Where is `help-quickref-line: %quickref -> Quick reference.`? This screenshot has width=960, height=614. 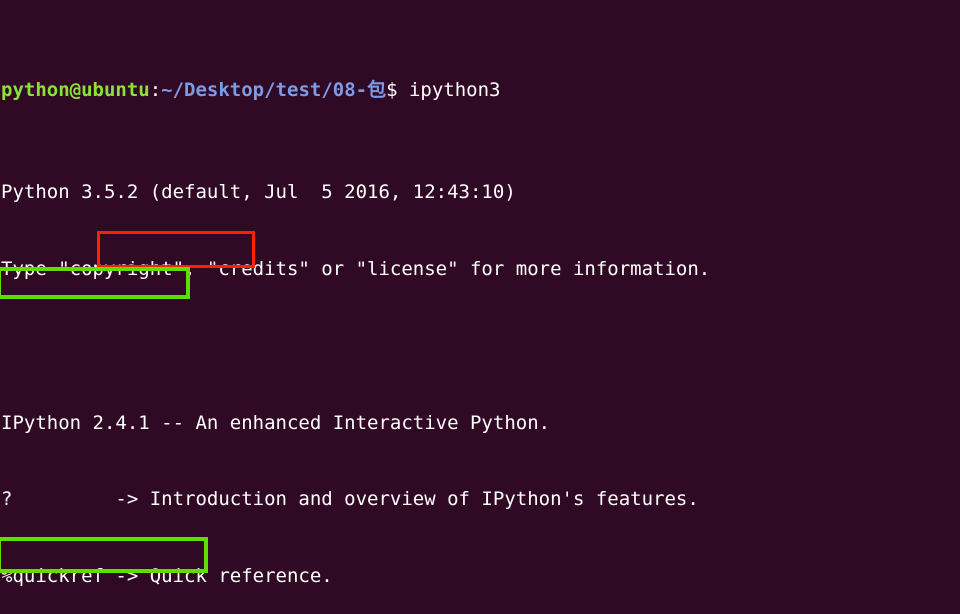
help-quickref-line: %quickref -> Quick reference. is located at coordinates (167, 576).